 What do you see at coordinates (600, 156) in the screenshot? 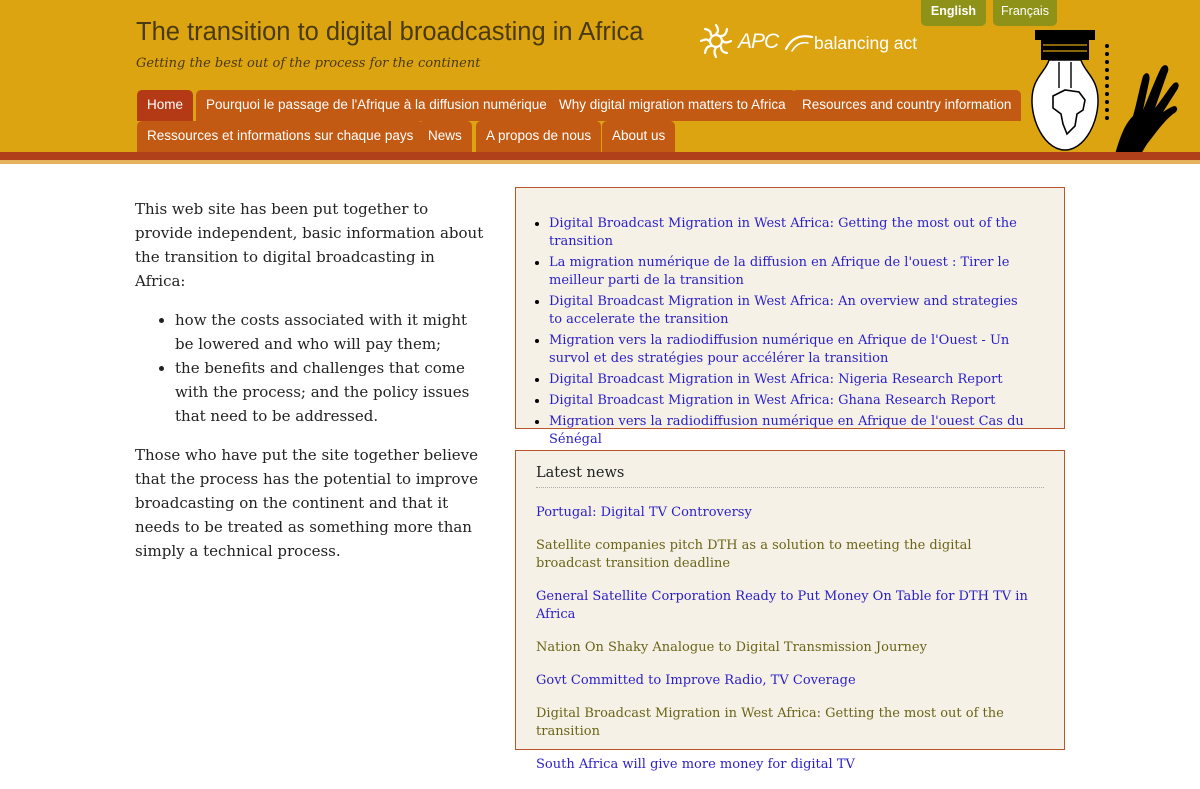
I see `header-divider` at bounding box center [600, 156].